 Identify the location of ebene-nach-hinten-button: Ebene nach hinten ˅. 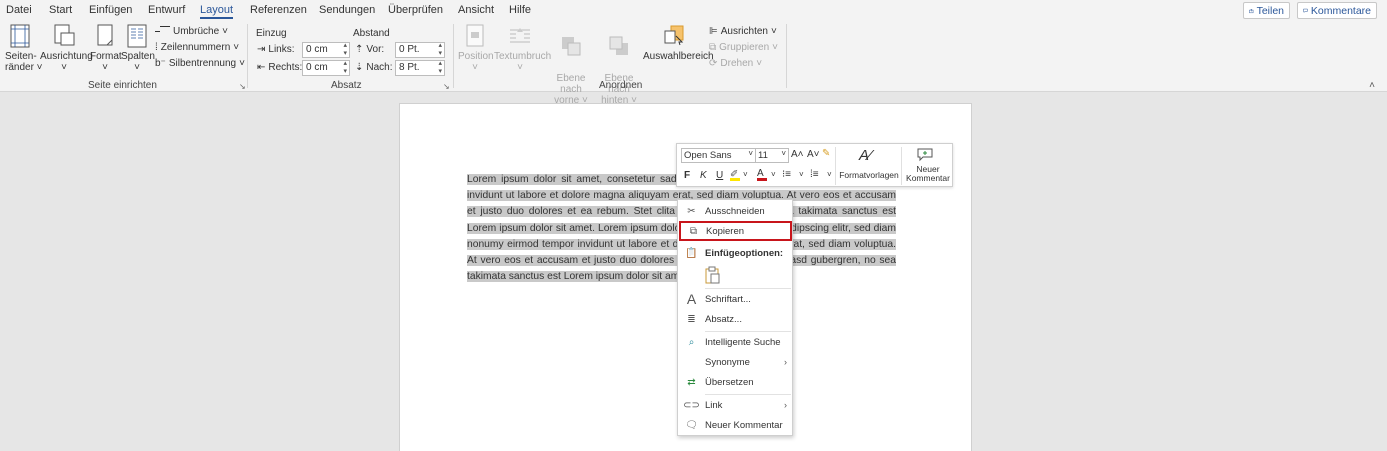
(619, 65).